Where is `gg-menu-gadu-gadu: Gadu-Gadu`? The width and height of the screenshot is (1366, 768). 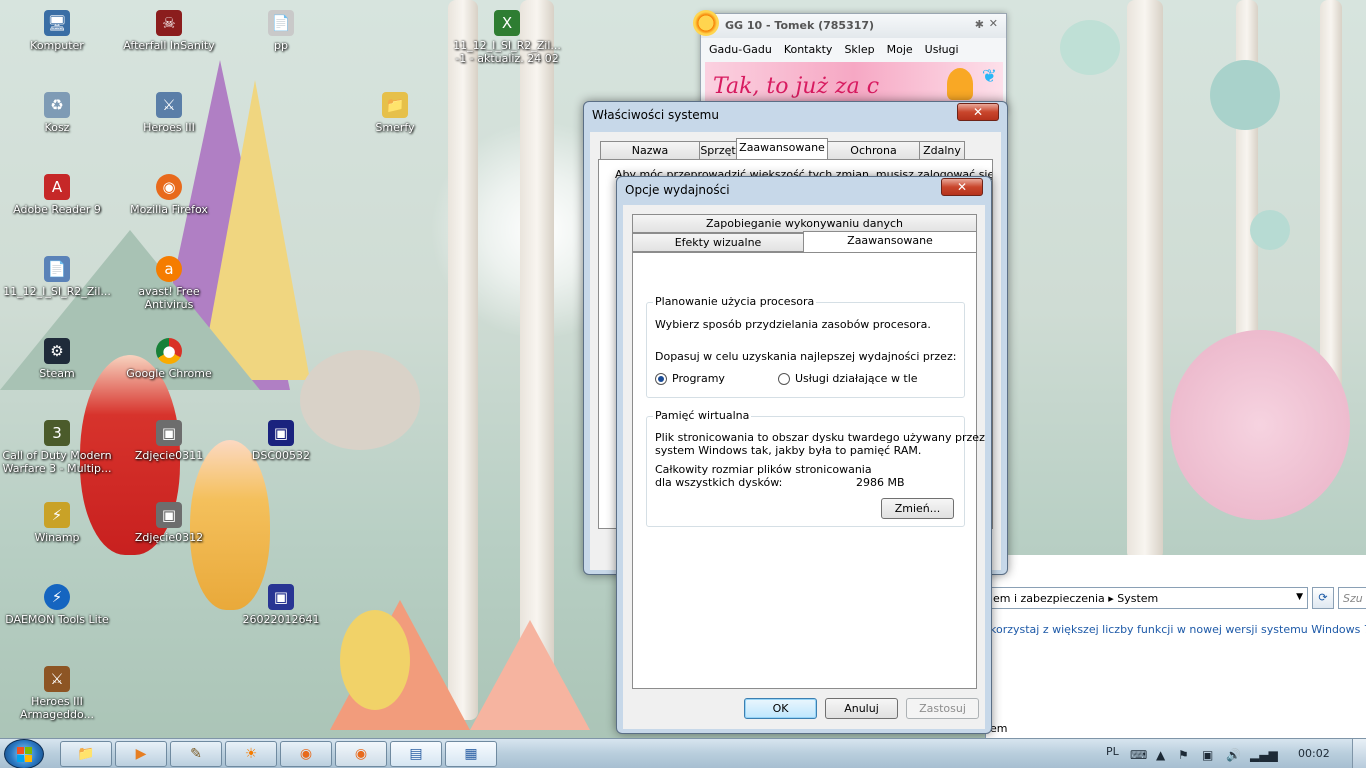 gg-menu-gadu-gadu: Gadu-Gadu is located at coordinates (740, 49).